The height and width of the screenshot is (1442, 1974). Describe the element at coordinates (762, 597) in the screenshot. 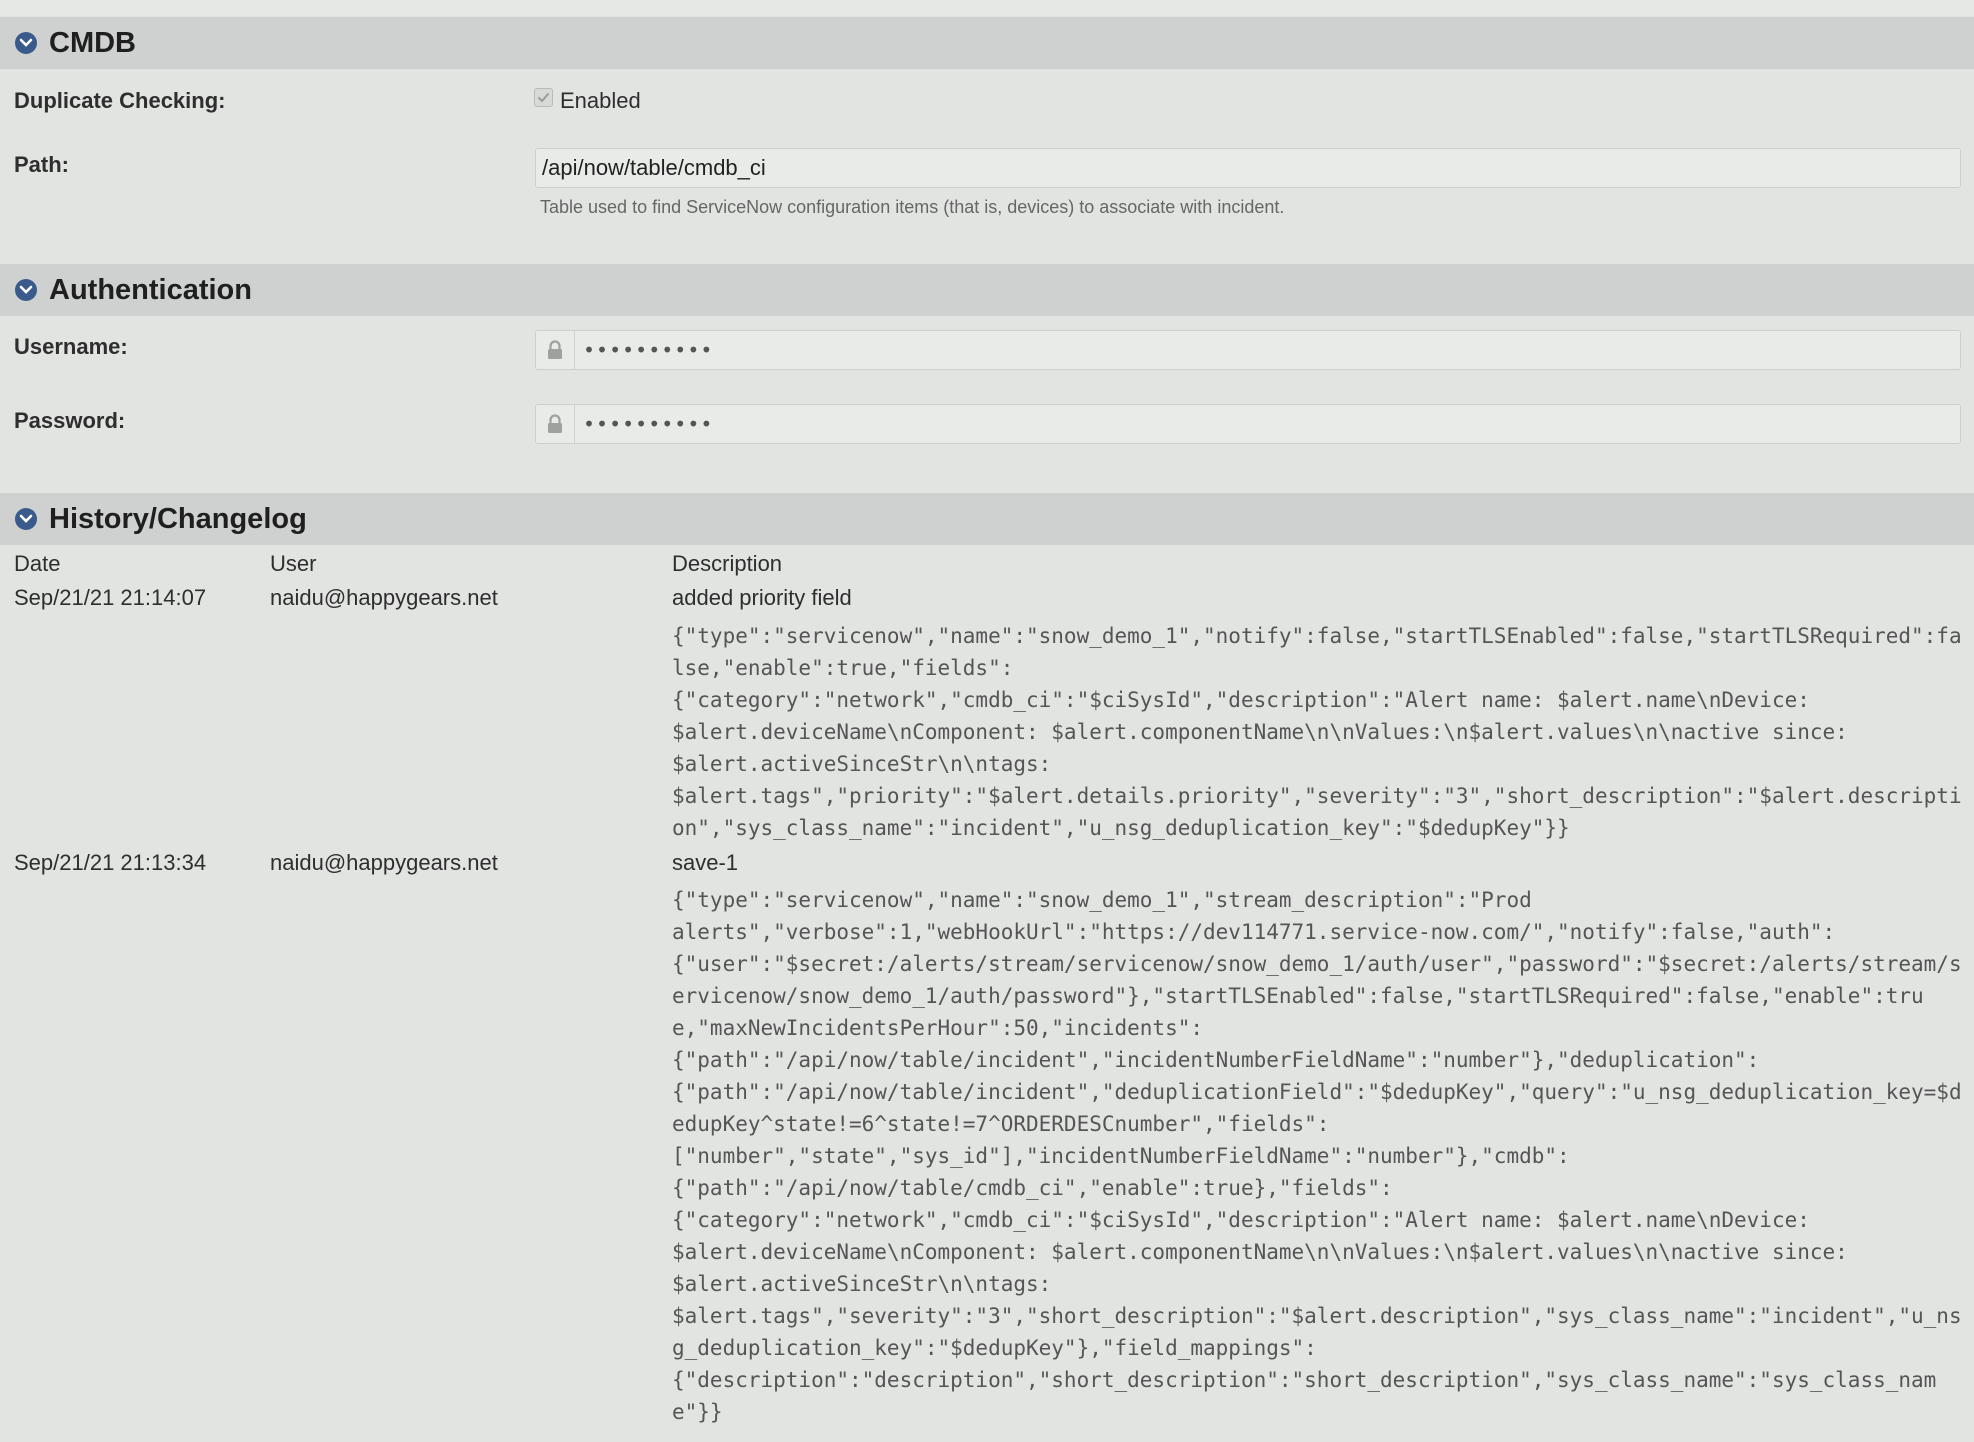

I see `history-row-summary: added priority field` at that location.